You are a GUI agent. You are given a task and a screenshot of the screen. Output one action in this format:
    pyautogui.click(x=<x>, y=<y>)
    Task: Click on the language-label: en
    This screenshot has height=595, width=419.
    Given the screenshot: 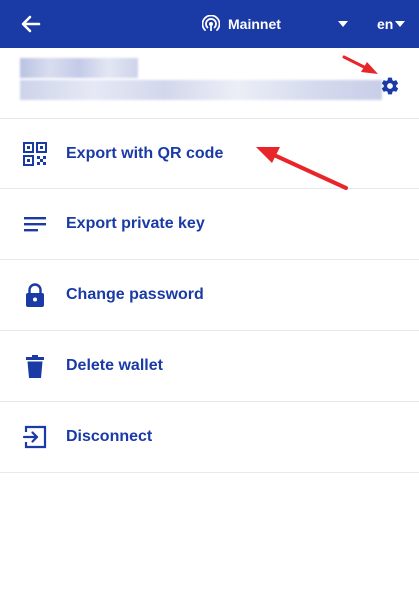 What is the action you would take?
    pyautogui.click(x=385, y=24)
    